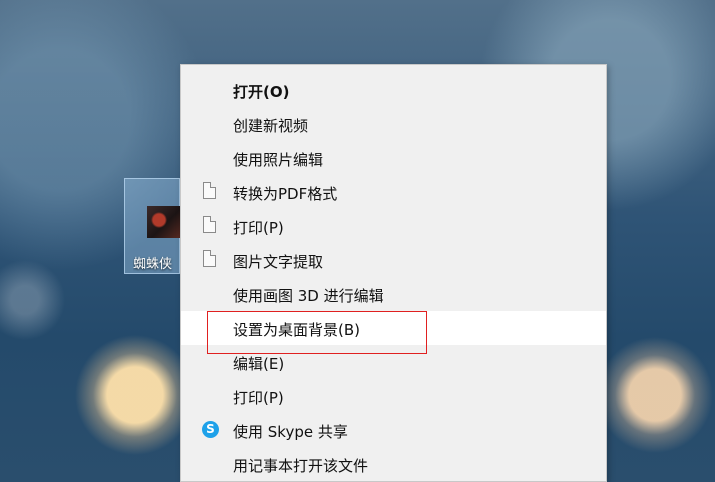  I want to click on menu-item-label: 打开(O), so click(261, 92).